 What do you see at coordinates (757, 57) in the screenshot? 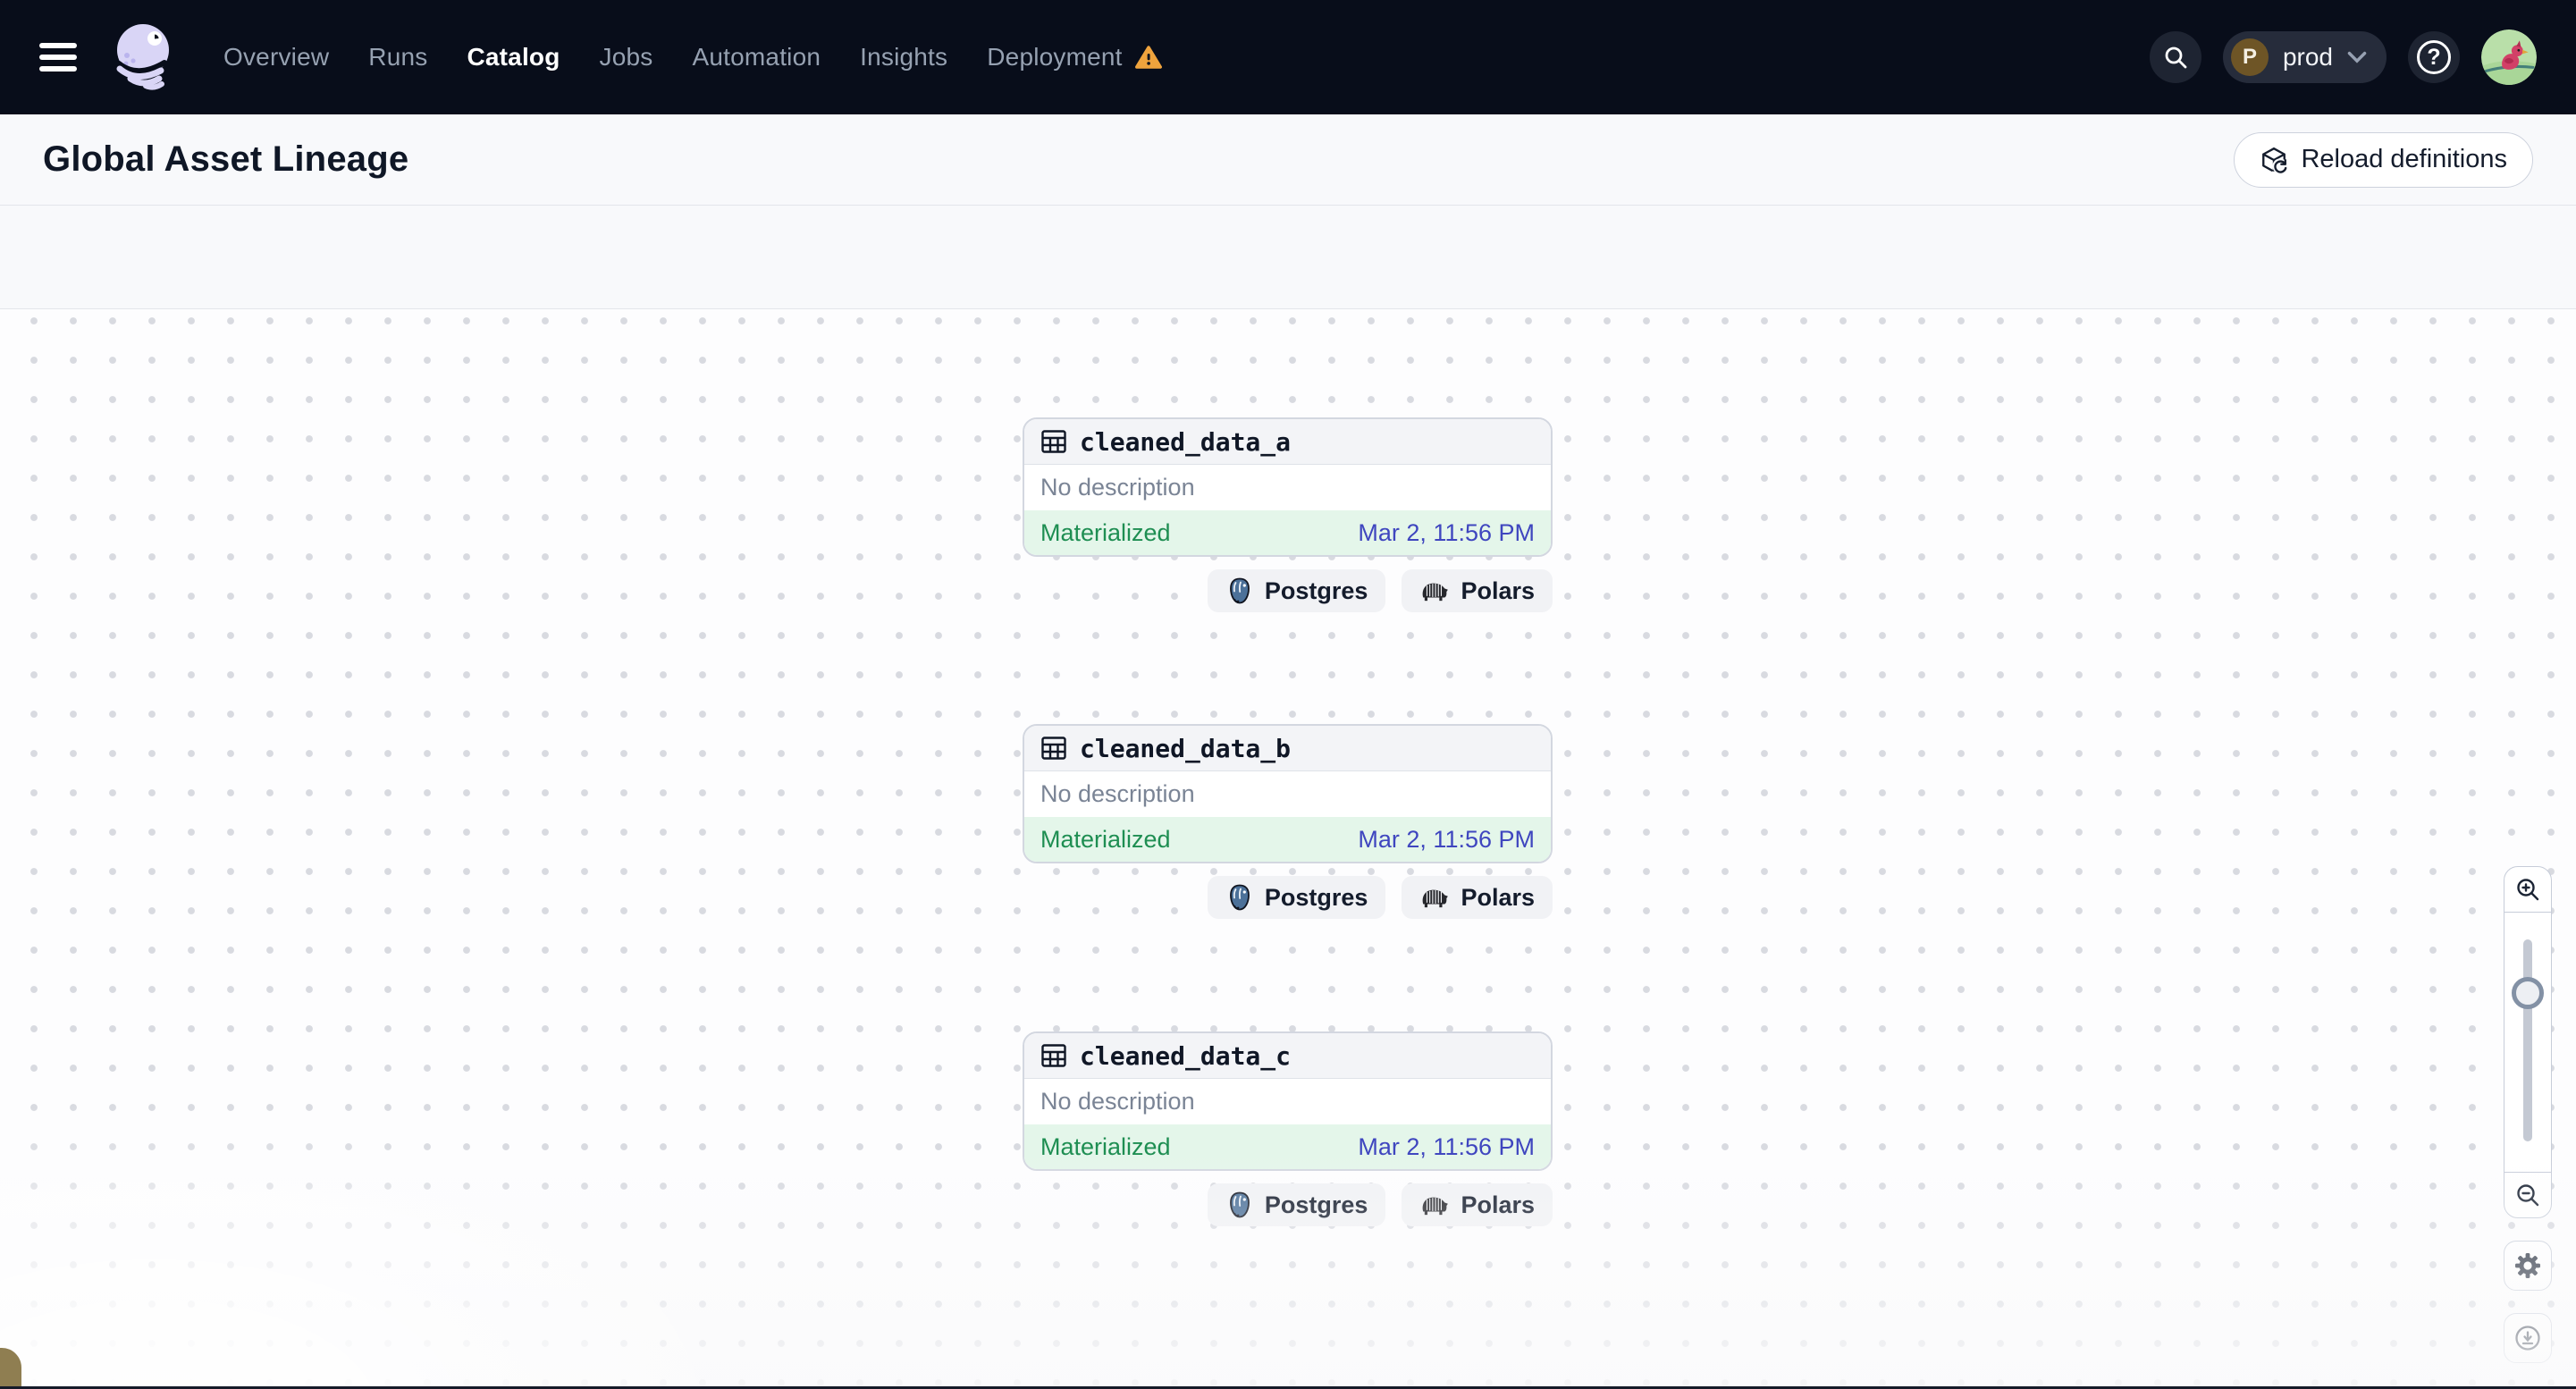
I see `nav-item-automation: Automation` at bounding box center [757, 57].